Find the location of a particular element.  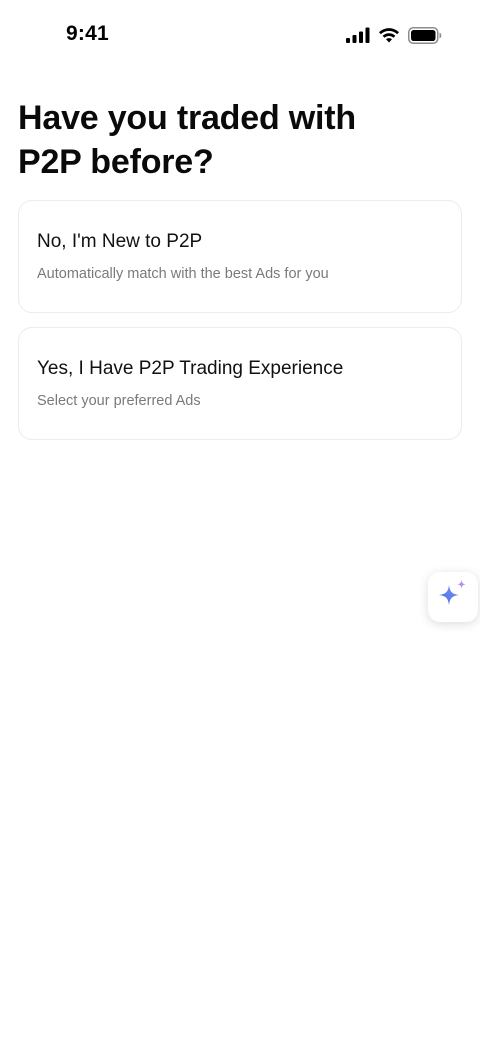

battery-icon is located at coordinates (425, 35).